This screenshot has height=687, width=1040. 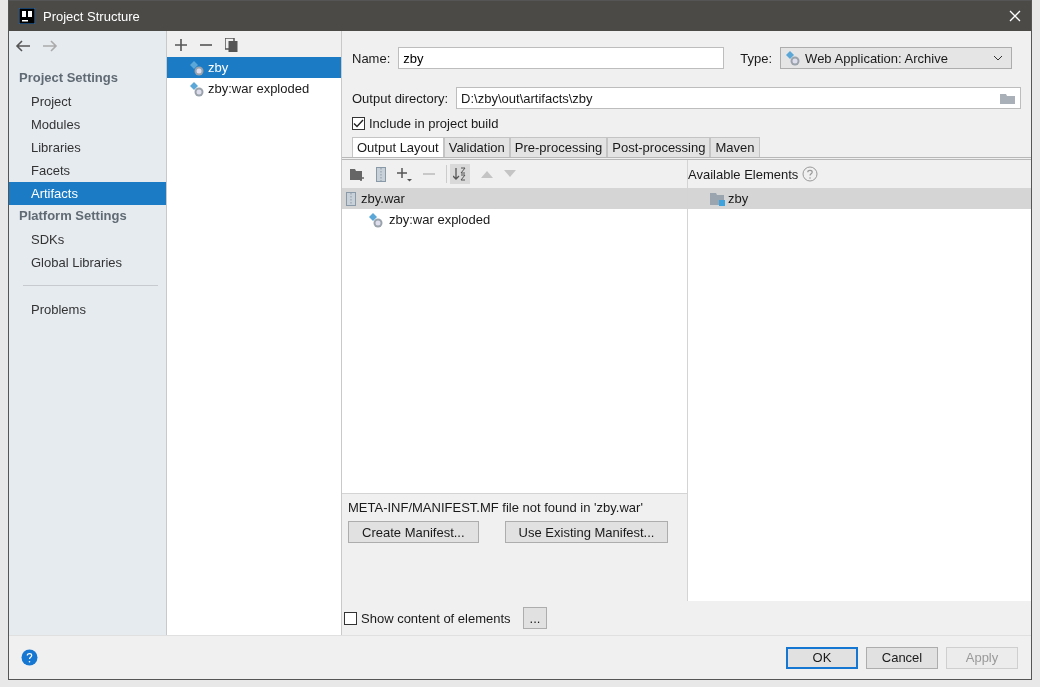 What do you see at coordinates (514, 219) in the screenshot?
I see `tree-item: zby:war exploded` at bounding box center [514, 219].